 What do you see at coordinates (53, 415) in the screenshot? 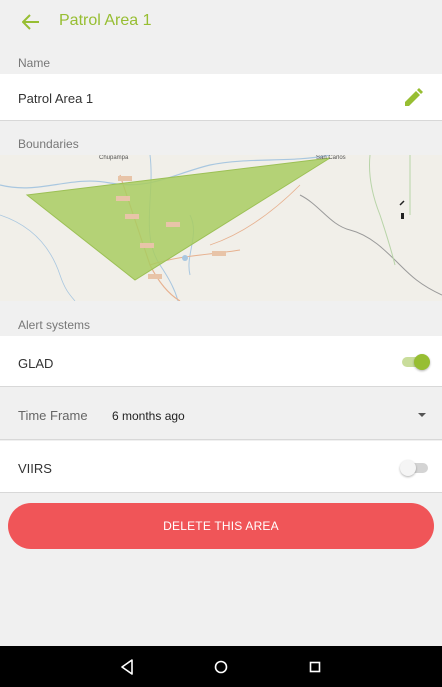
I see `time-frame-label: Time Frame` at bounding box center [53, 415].